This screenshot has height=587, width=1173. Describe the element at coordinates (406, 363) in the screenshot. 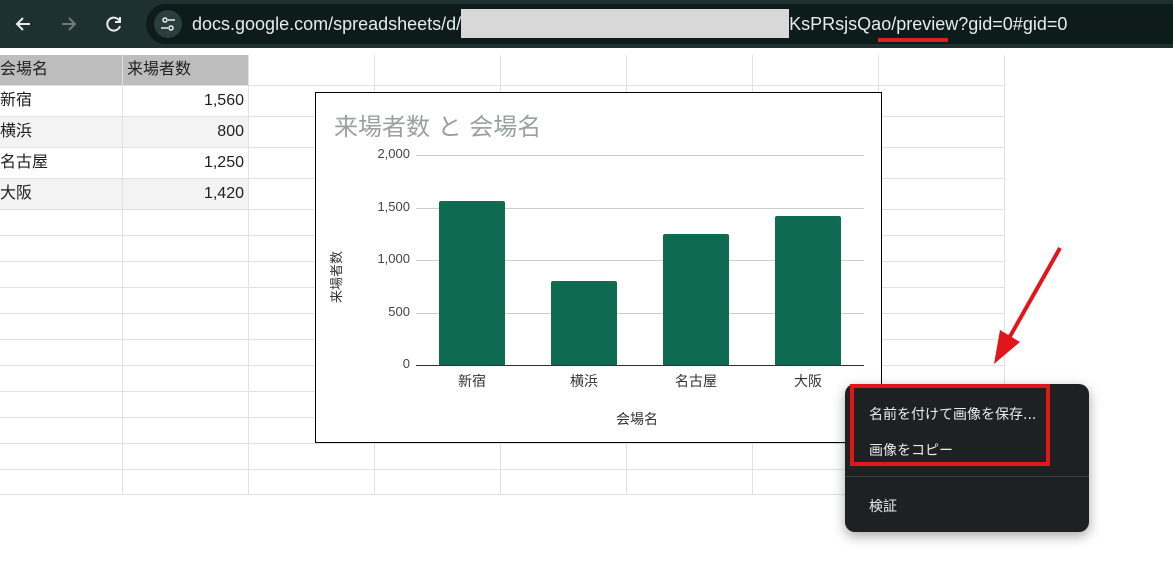

I see `y-tick-label: 0` at that location.